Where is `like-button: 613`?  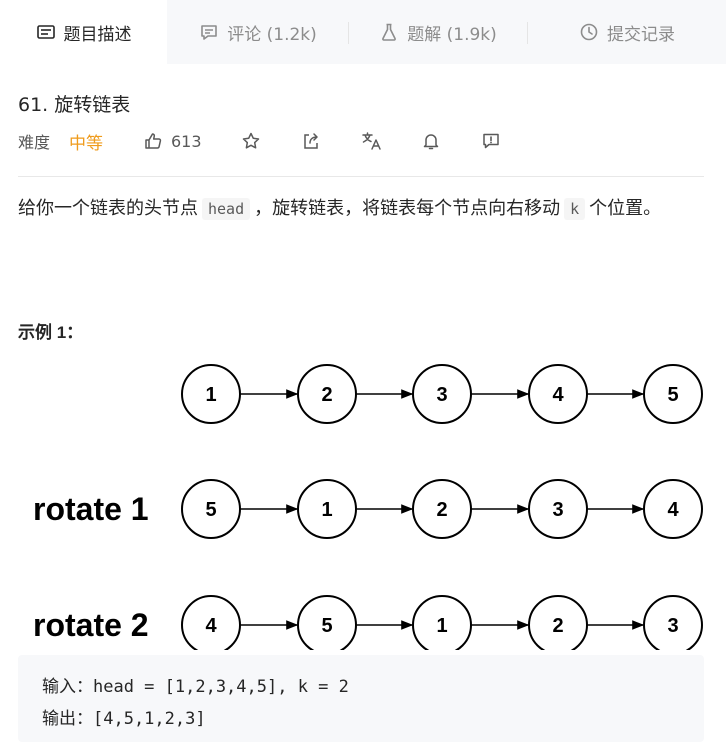 like-button: 613 is located at coordinates (172, 141).